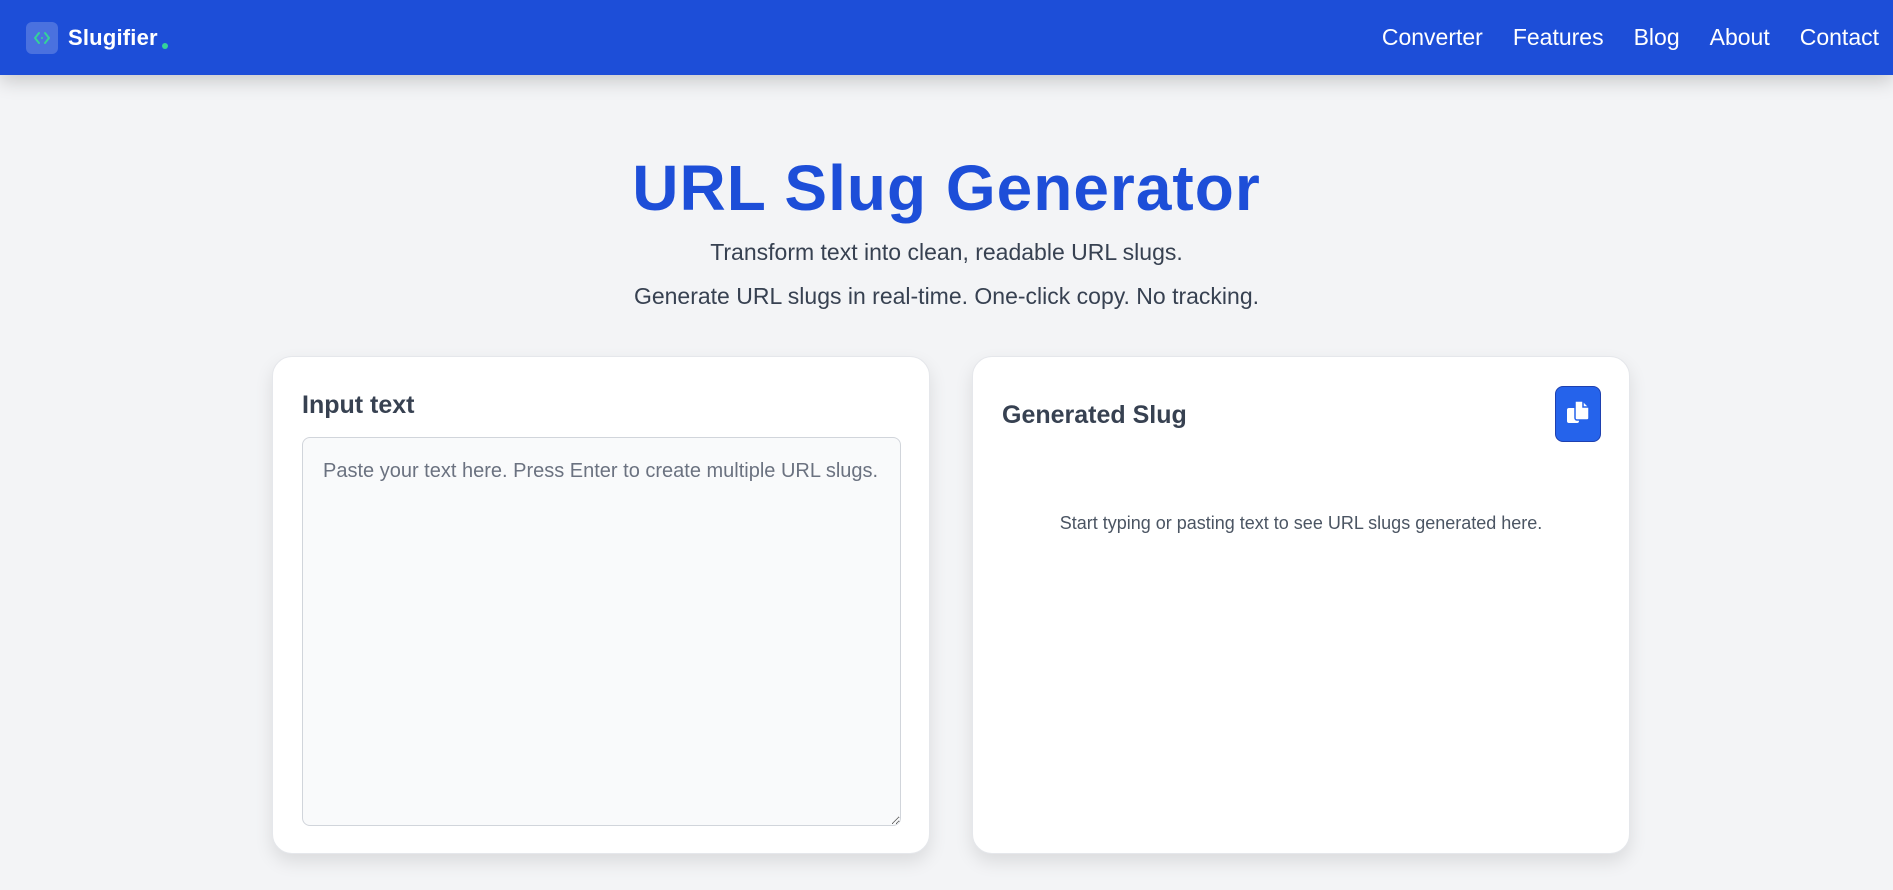 The width and height of the screenshot is (1893, 890). I want to click on nav-links: Converter Features Blog About Contact, so click(1630, 37).